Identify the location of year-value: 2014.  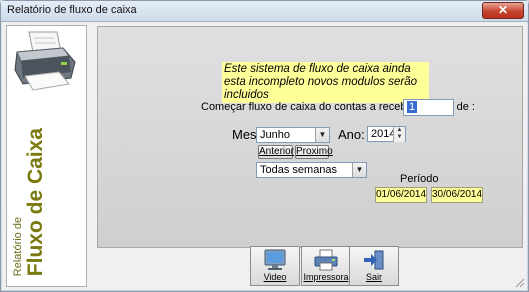
(383, 134).